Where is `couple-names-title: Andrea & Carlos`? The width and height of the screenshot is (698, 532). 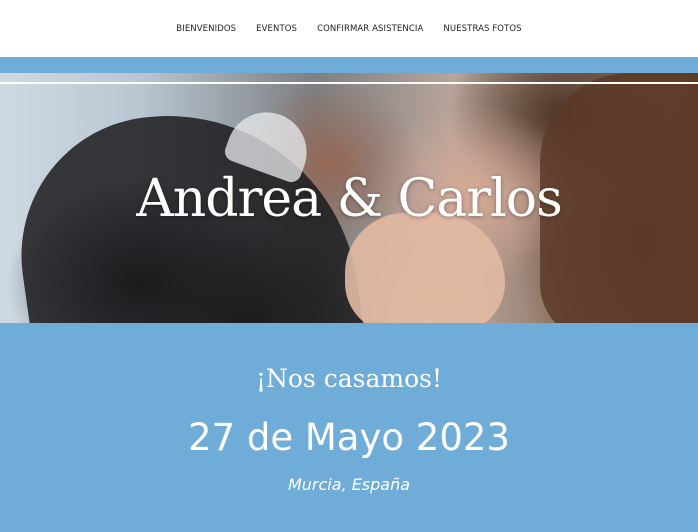 couple-names-title: Andrea & Carlos is located at coordinates (349, 199).